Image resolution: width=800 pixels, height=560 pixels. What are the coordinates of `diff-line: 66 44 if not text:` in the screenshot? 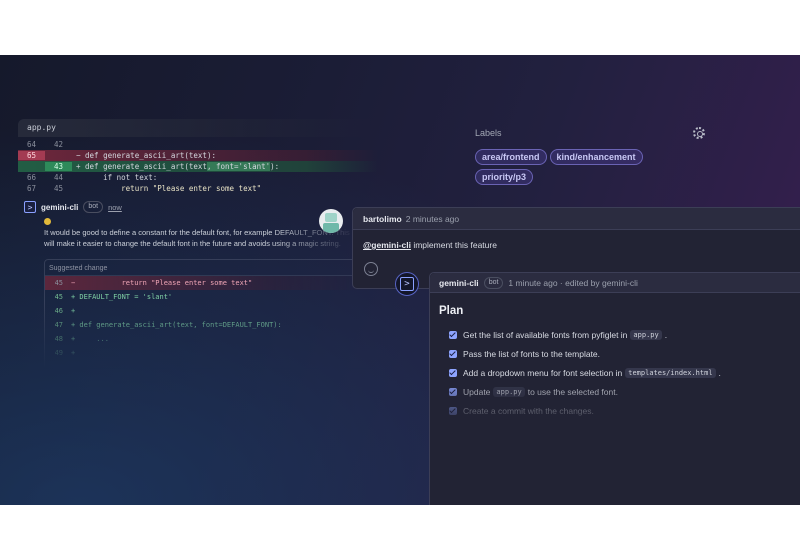 It's located at (198, 177).